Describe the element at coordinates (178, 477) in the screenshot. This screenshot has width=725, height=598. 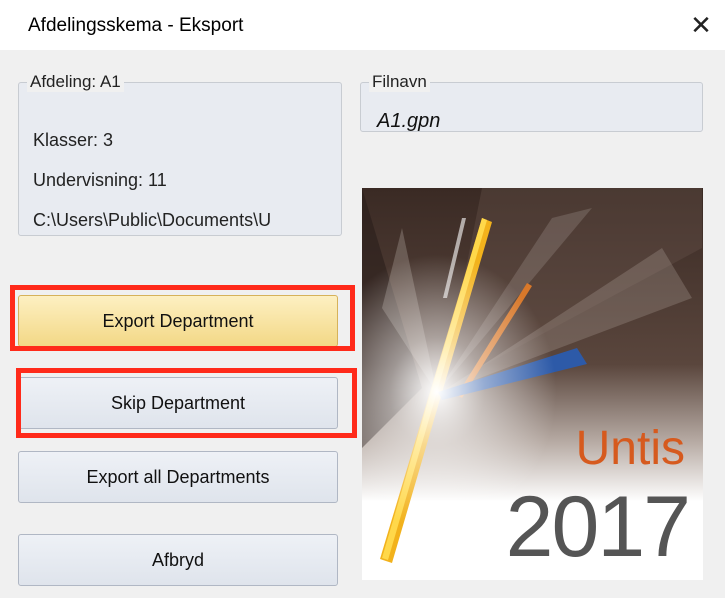
I see `export-all-departments-button: Export all Departments` at that location.